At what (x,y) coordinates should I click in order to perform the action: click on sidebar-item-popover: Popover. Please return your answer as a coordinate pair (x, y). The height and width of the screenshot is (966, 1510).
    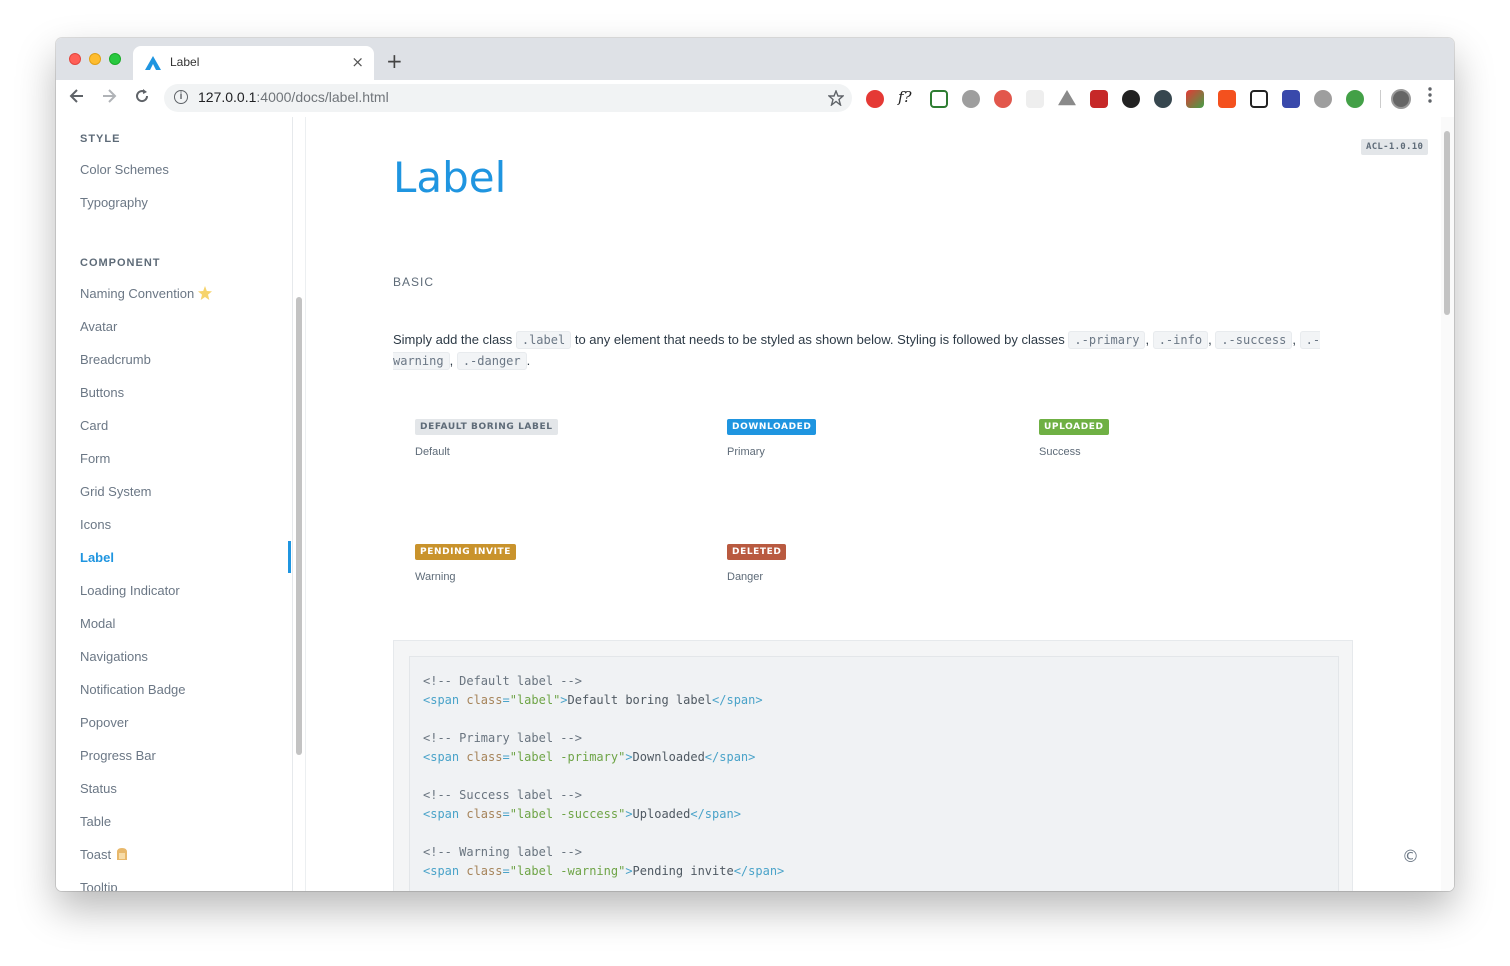
    Looking at the image, I should click on (104, 722).